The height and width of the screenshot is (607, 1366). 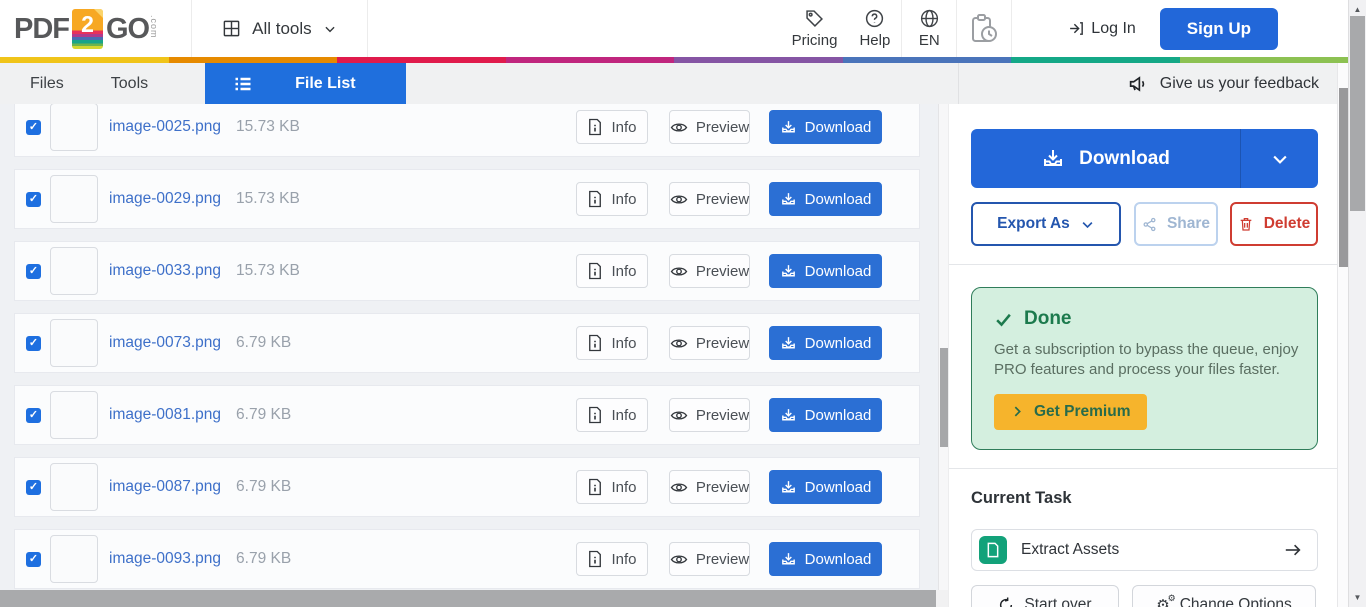 I want to click on file-list-horizontal-scrollbar, so click(x=474, y=598).